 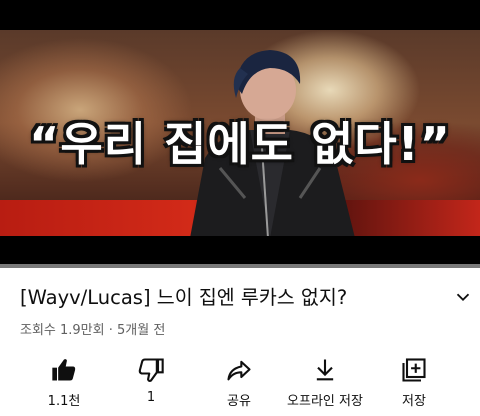 What do you see at coordinates (64, 401) in the screenshot?
I see `like-count: 1.1천` at bounding box center [64, 401].